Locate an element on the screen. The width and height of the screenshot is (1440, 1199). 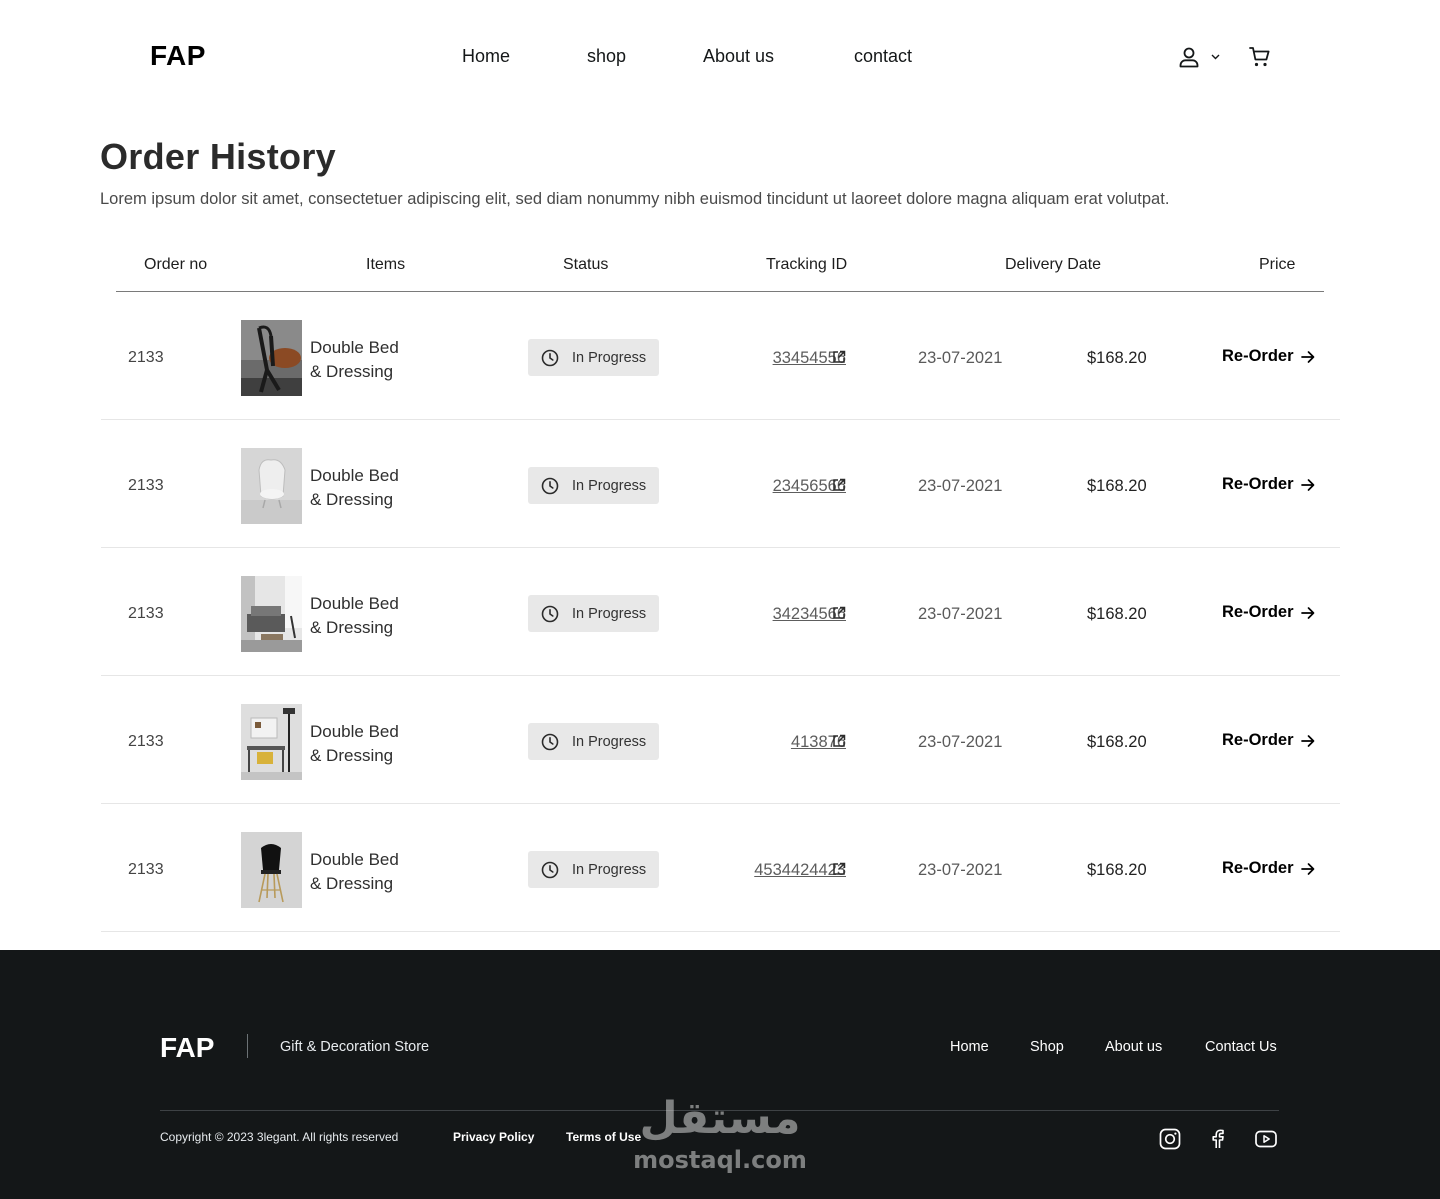
column-items: Items is located at coordinates (386, 264).